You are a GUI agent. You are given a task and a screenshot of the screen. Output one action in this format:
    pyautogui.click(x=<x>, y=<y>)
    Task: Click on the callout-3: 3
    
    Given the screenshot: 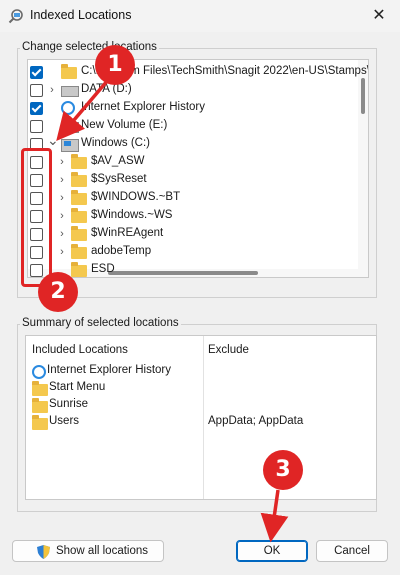 What is the action you would take?
    pyautogui.click(x=283, y=470)
    